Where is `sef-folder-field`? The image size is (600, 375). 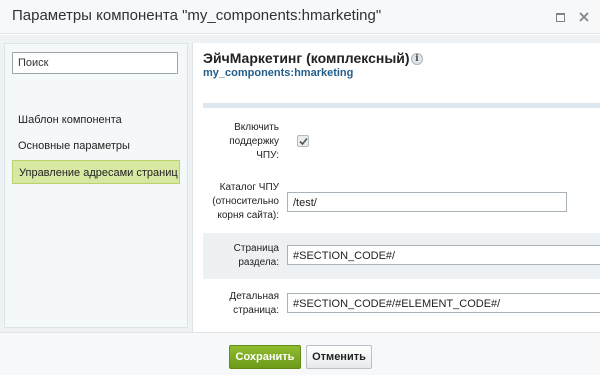
sef-folder-field is located at coordinates (427, 202).